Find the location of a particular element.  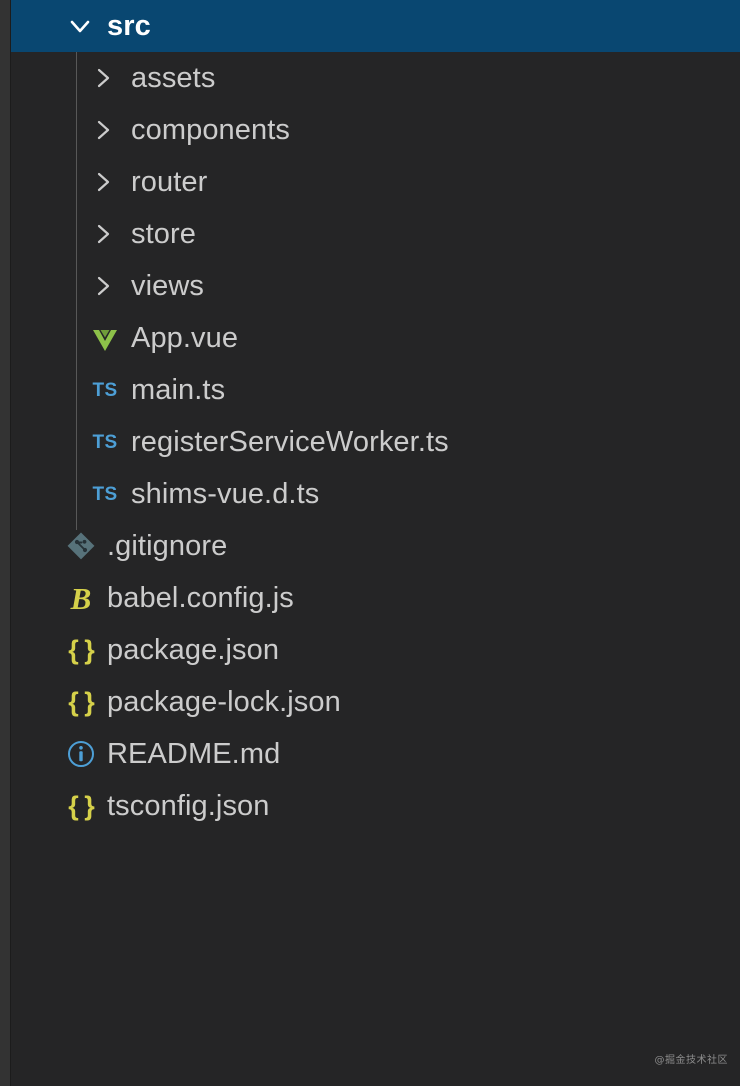

tree-row: TS registerServiceWorker.ts is located at coordinates (375, 442).